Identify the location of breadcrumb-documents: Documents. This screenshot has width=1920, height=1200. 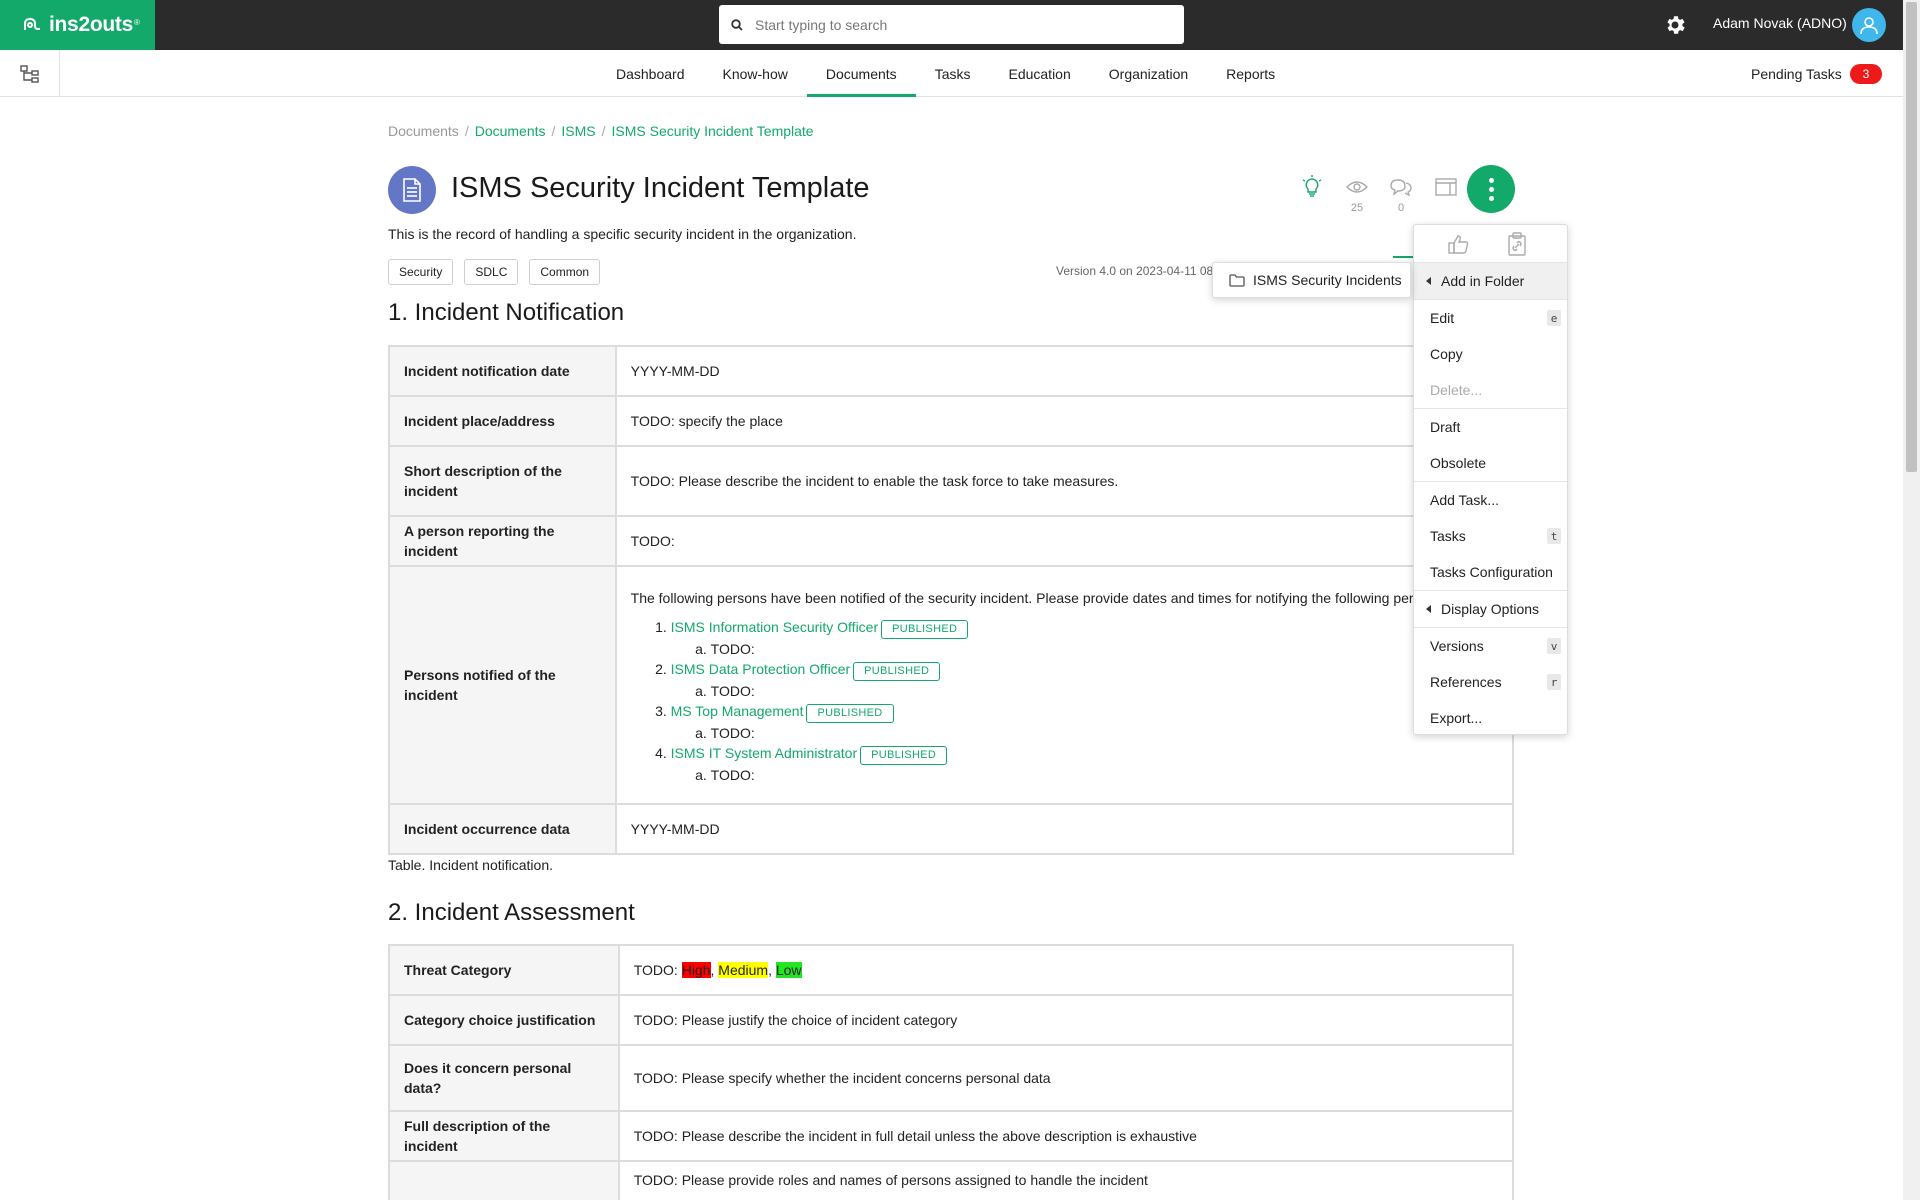
(510, 131).